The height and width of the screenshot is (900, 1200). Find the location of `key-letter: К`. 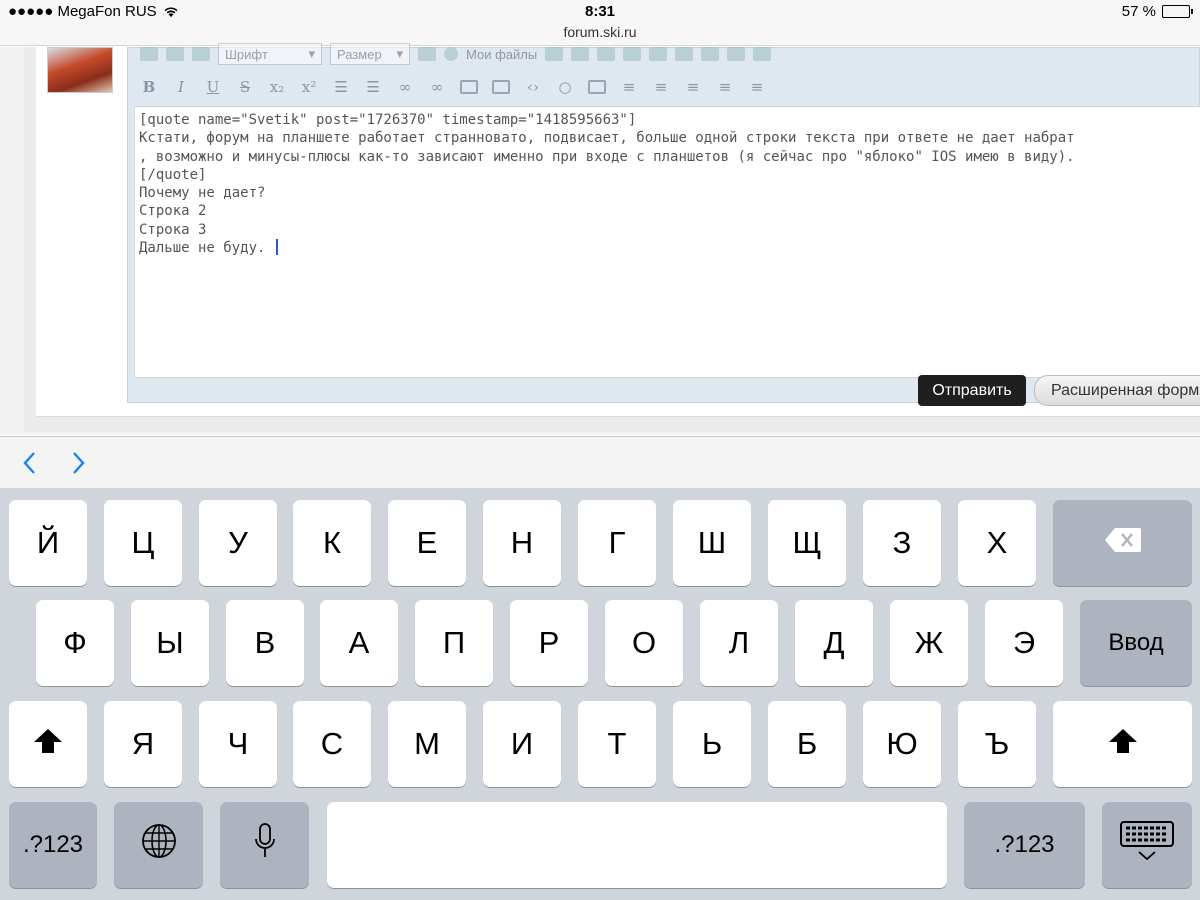

key-letter: К is located at coordinates (332, 543).